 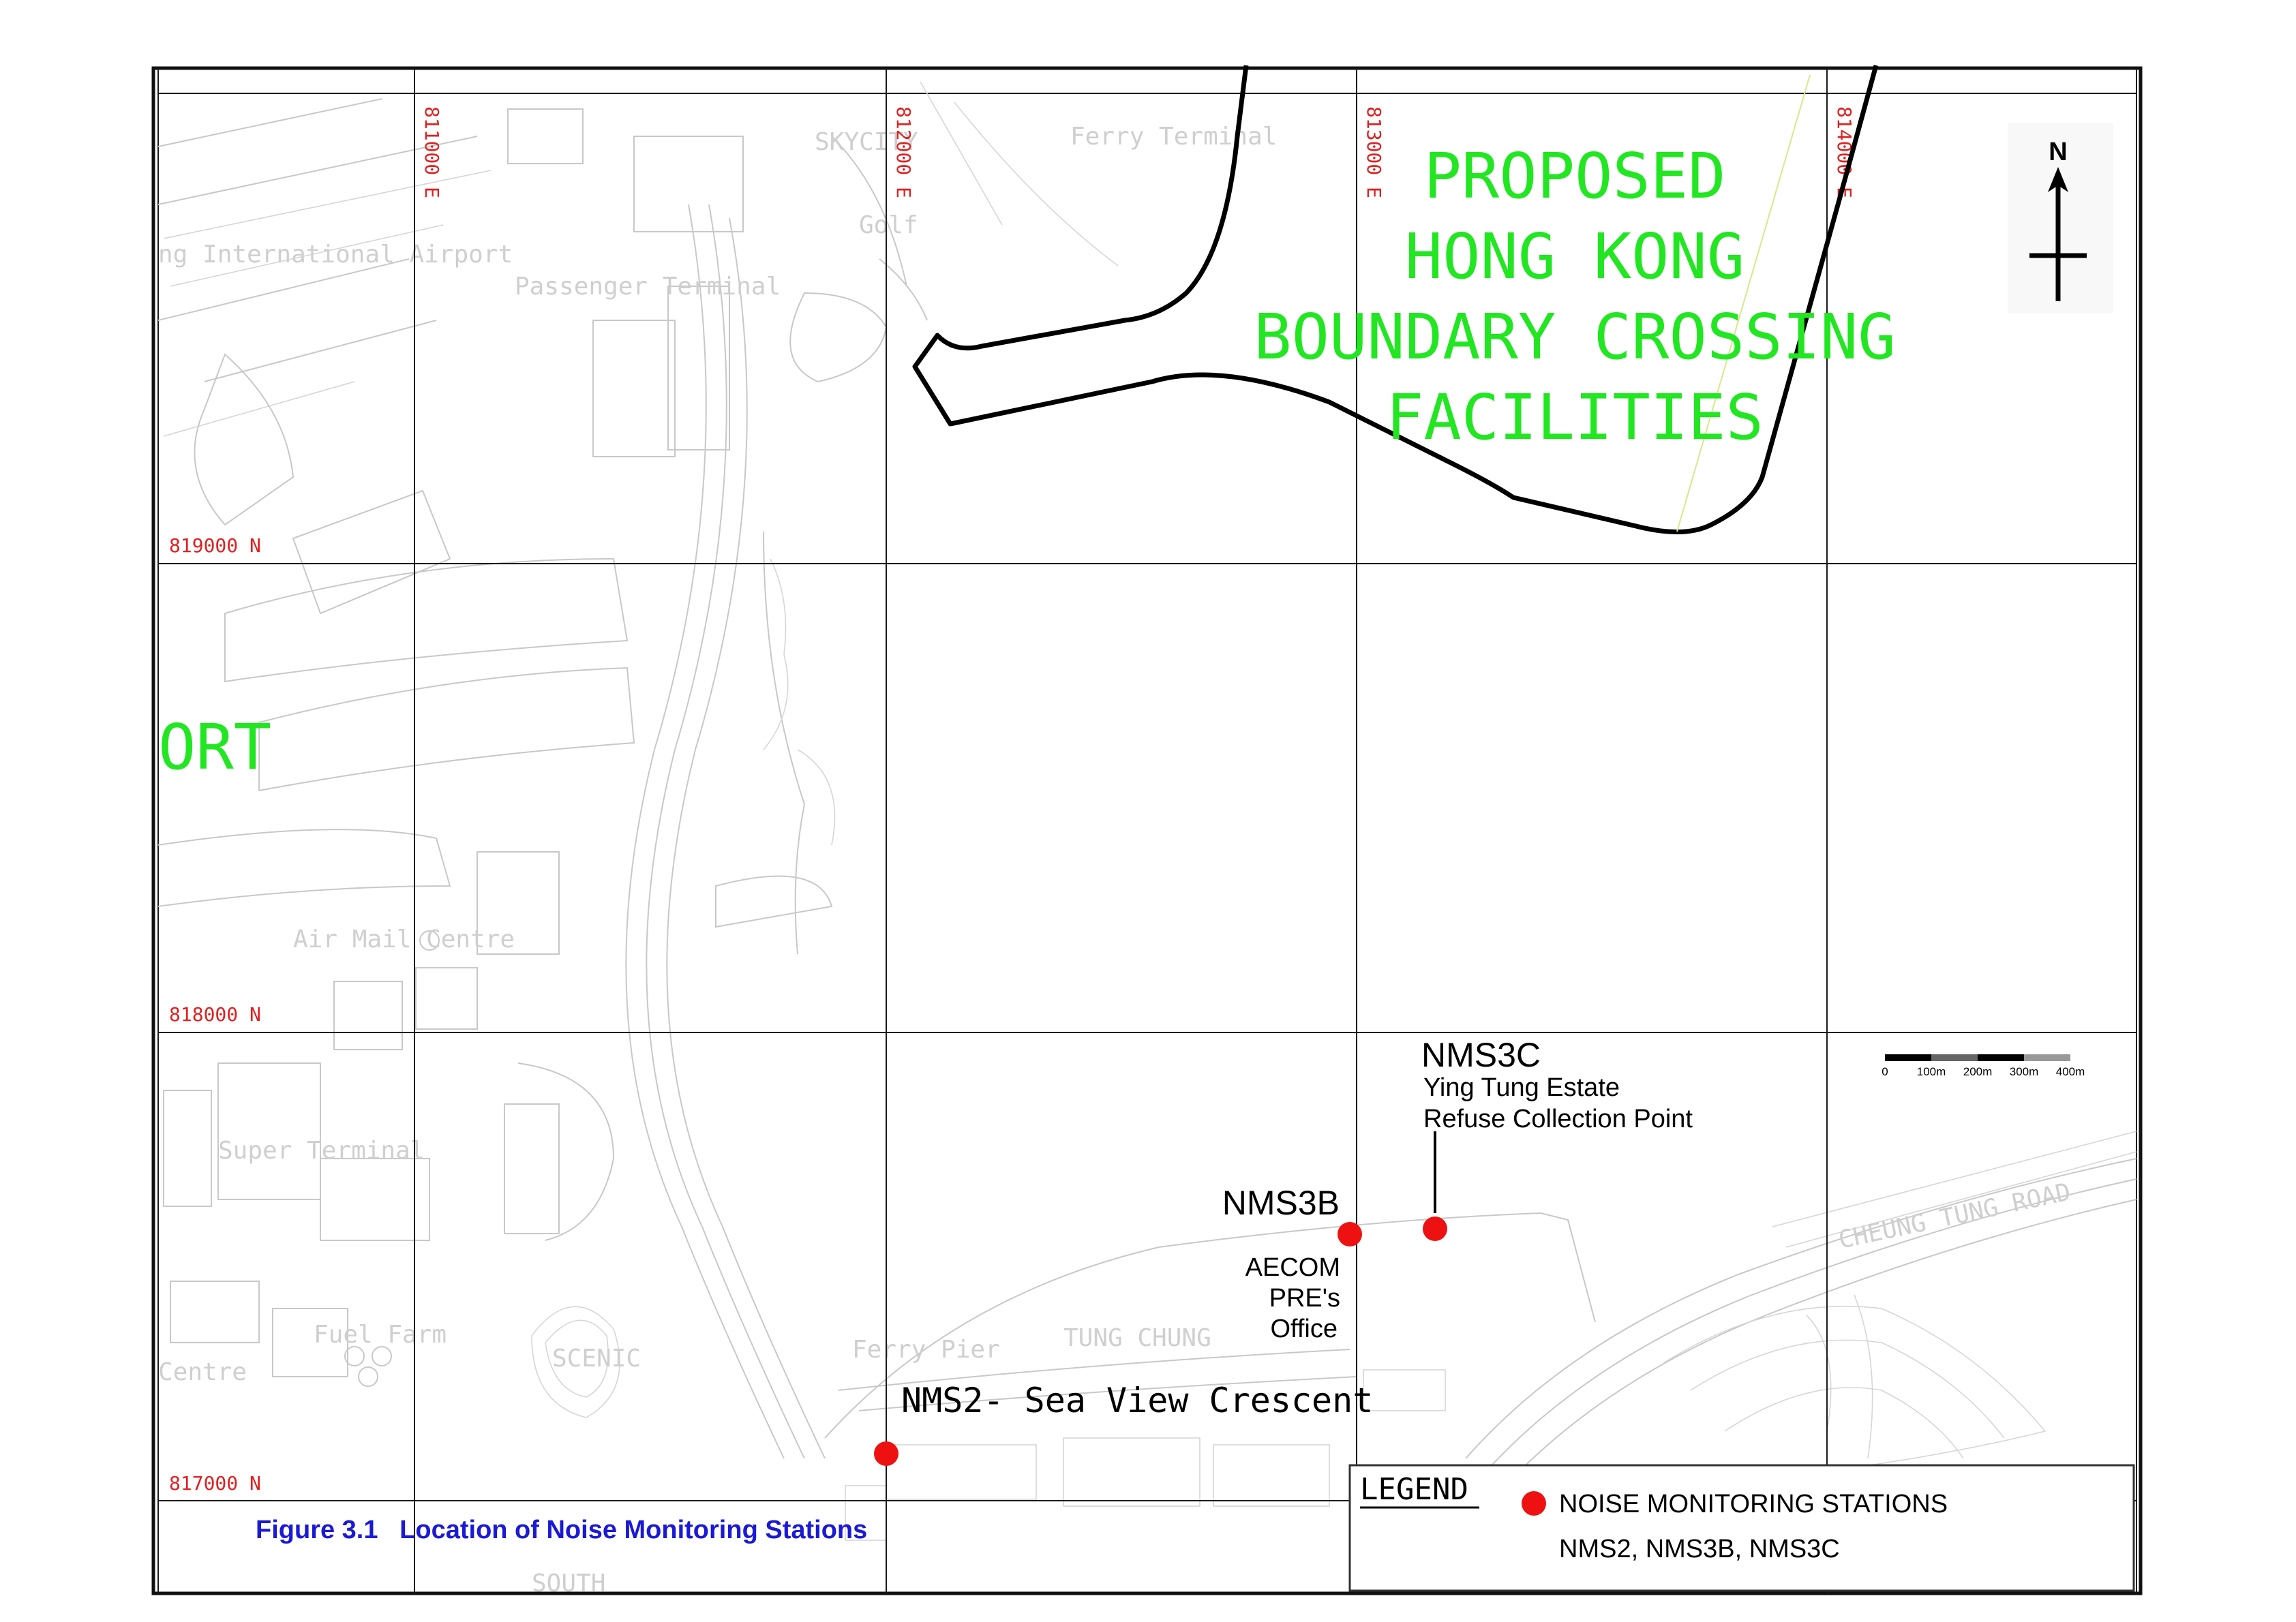 I want to click on northing-label: 819000 N, so click(x=215, y=545).